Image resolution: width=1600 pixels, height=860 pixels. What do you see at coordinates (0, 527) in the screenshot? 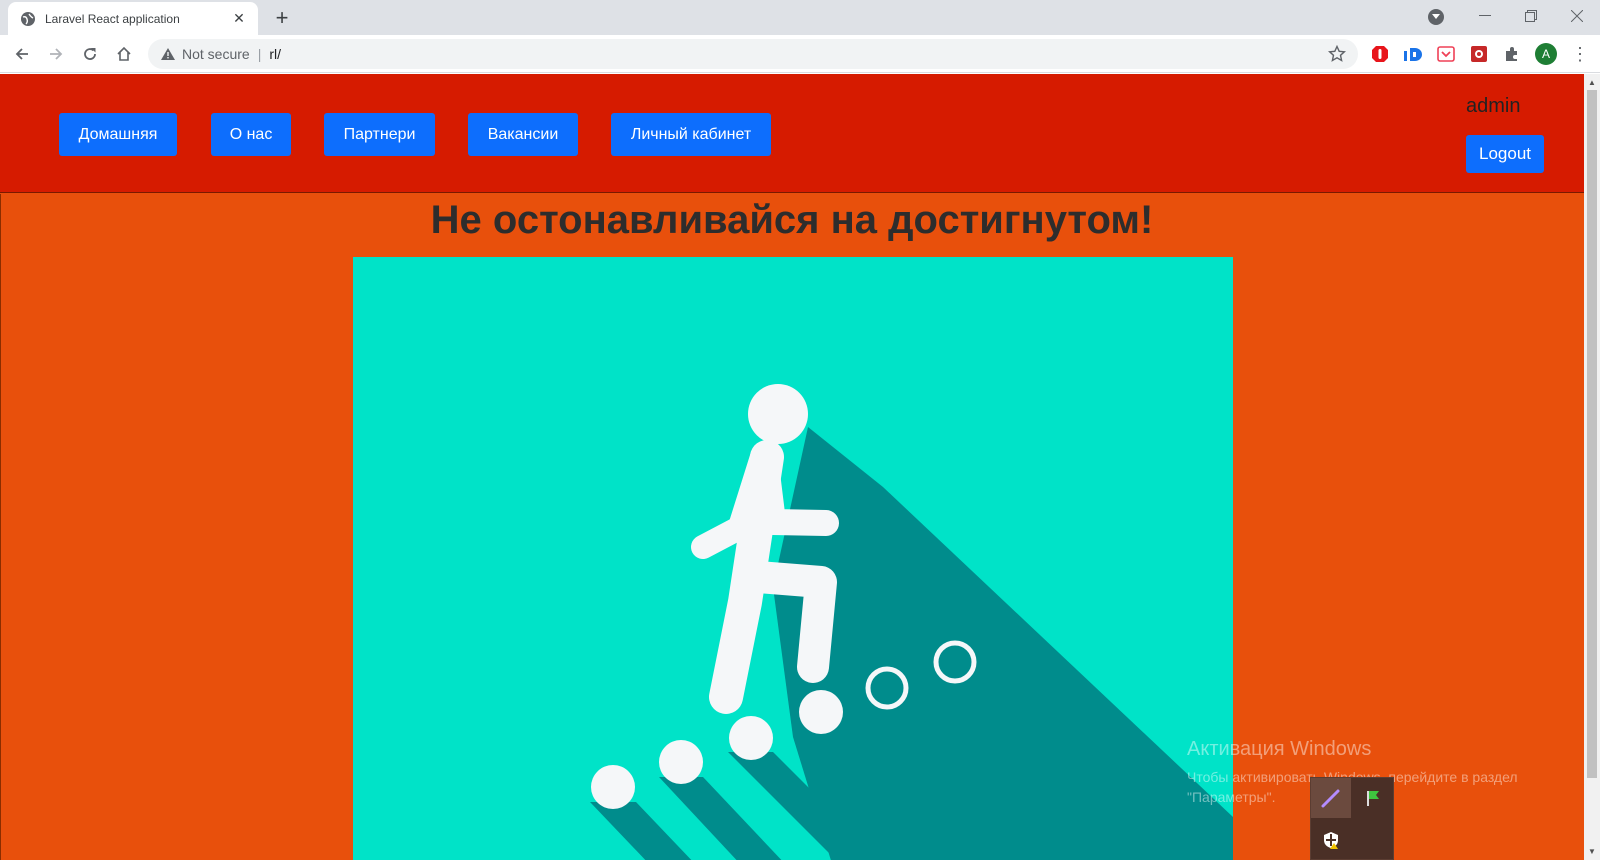
I see `page-border` at bounding box center [0, 527].